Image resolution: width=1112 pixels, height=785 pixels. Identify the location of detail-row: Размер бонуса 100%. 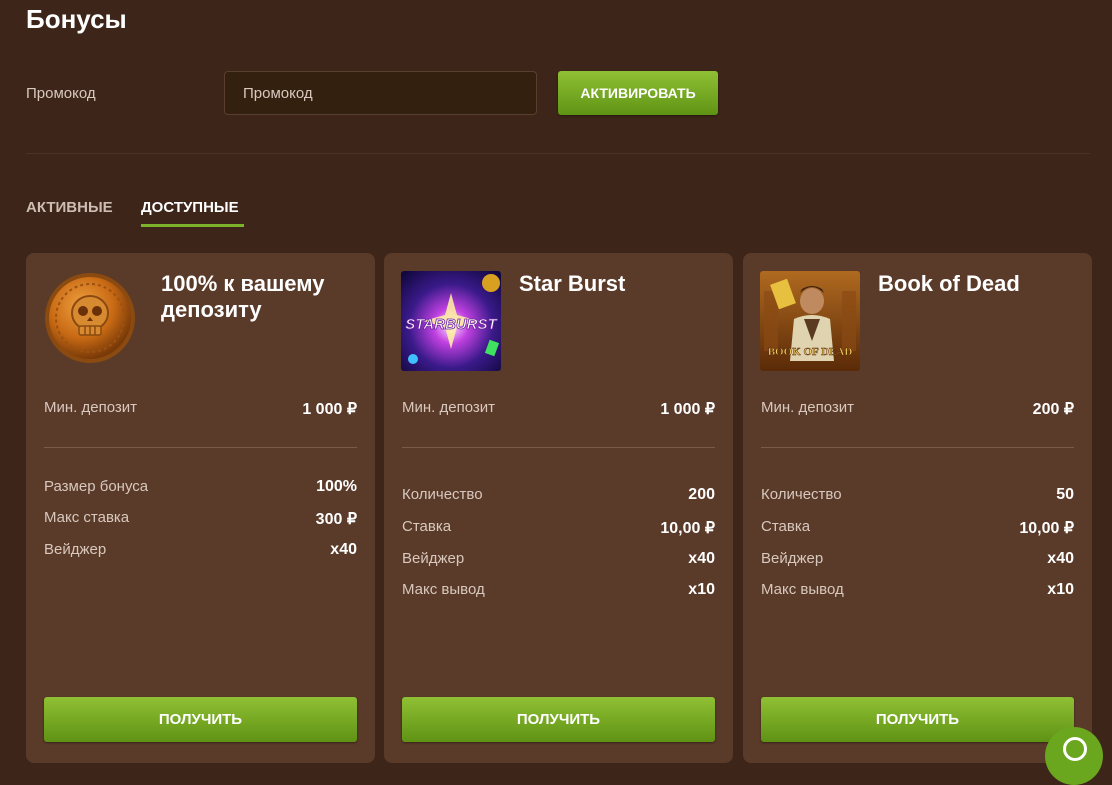
(200, 488).